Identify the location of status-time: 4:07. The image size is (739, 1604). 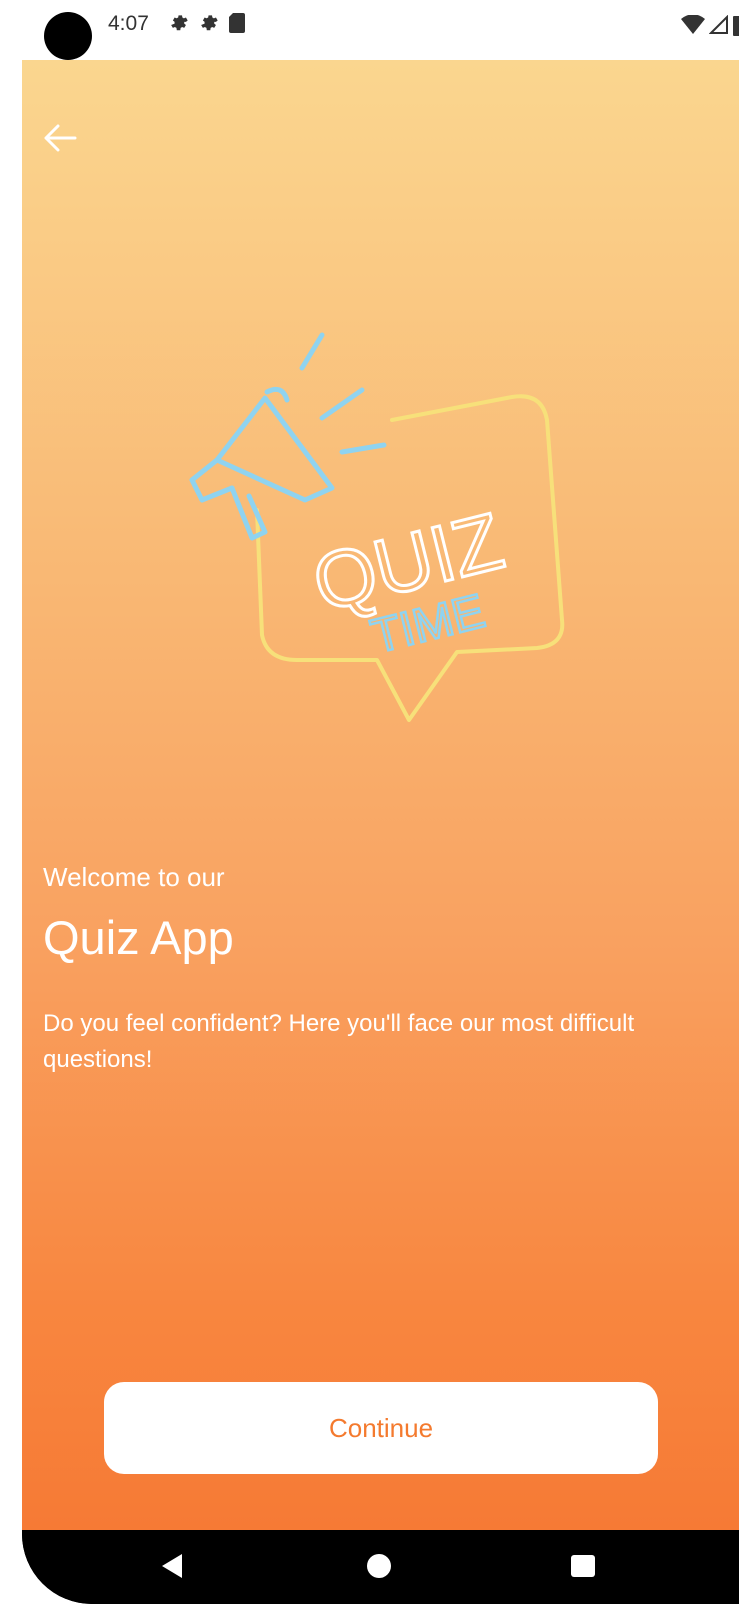
(128, 23).